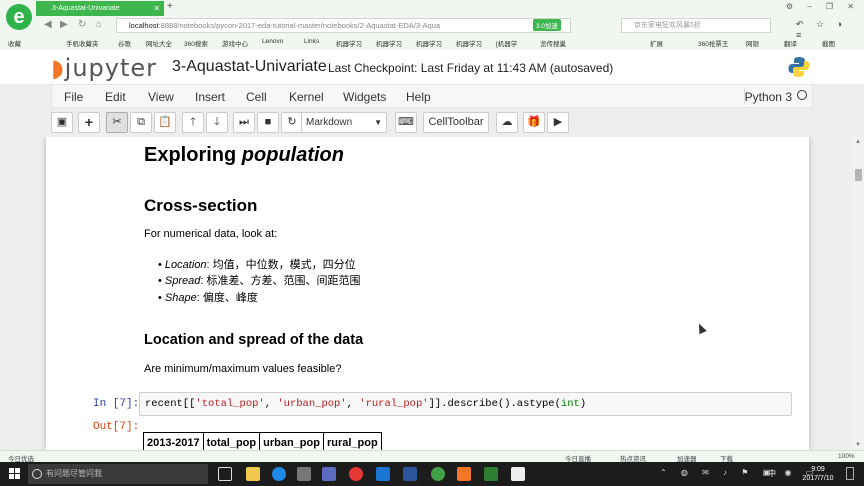 This screenshot has height=486, width=864. What do you see at coordinates (772, 473) in the screenshot?
I see `input-lang: 中` at bounding box center [772, 473].